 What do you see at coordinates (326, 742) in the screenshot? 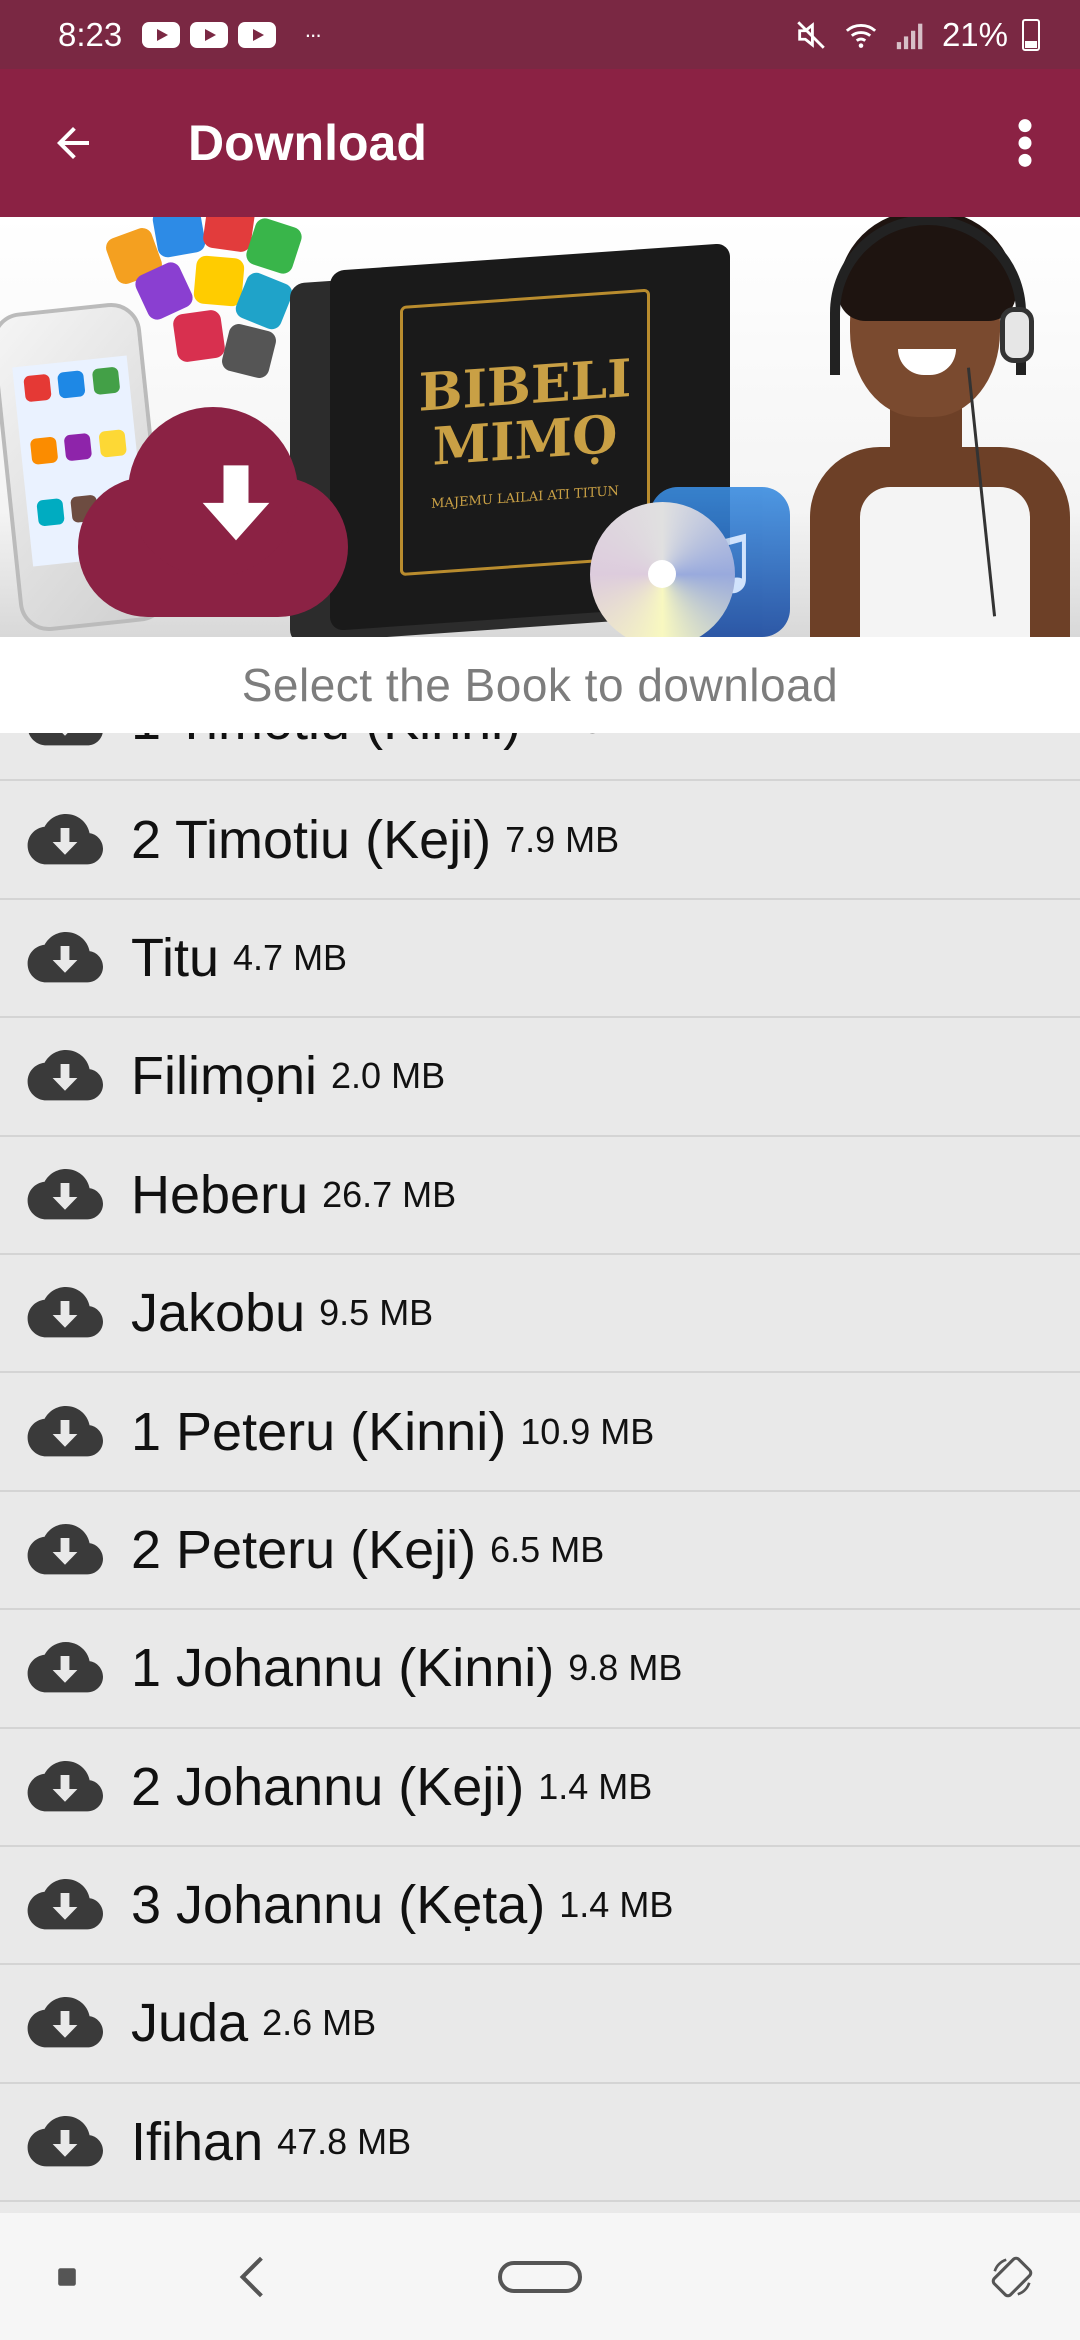
I see `book-name: 1 Timotiu (Kinni)` at bounding box center [326, 742].